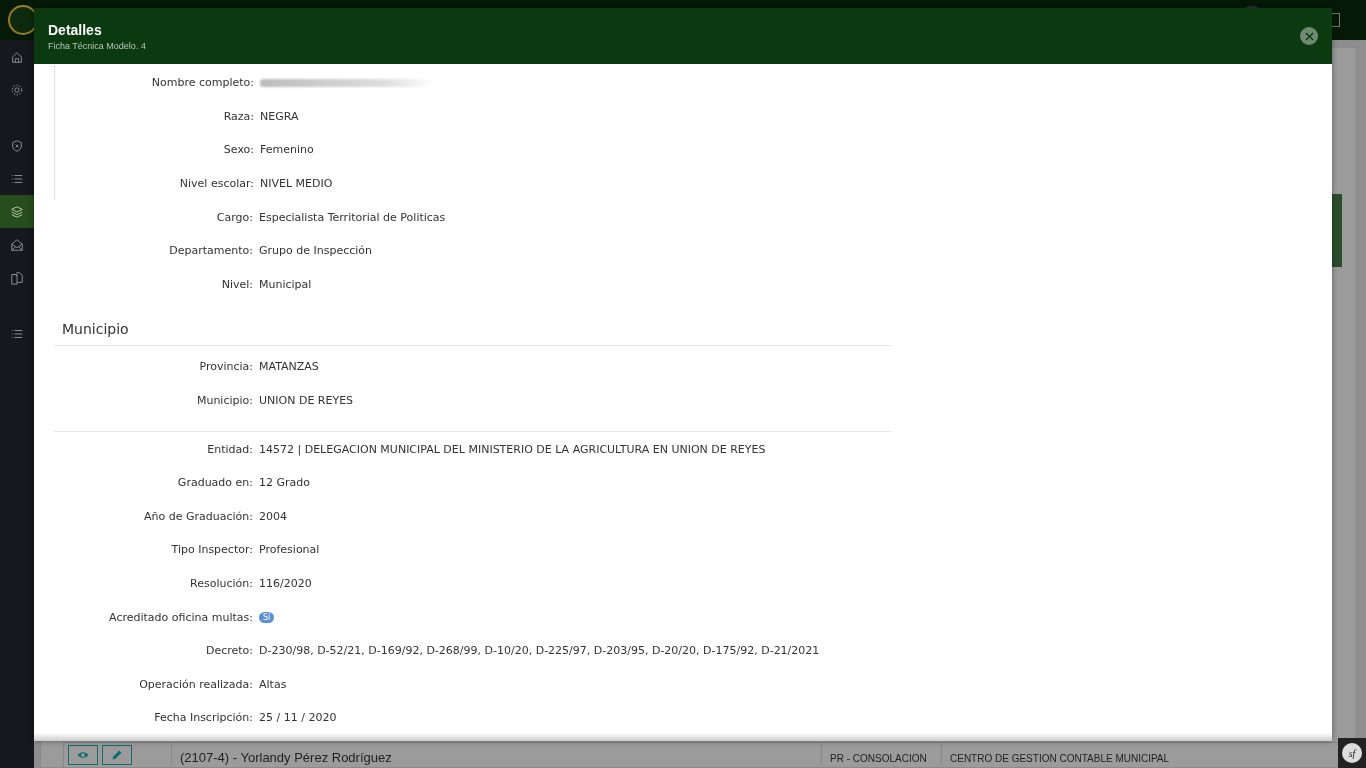 This screenshot has height=768, width=1366. Describe the element at coordinates (298, 718) in the screenshot. I see `field-value: 25 / 11 / 2020` at that location.